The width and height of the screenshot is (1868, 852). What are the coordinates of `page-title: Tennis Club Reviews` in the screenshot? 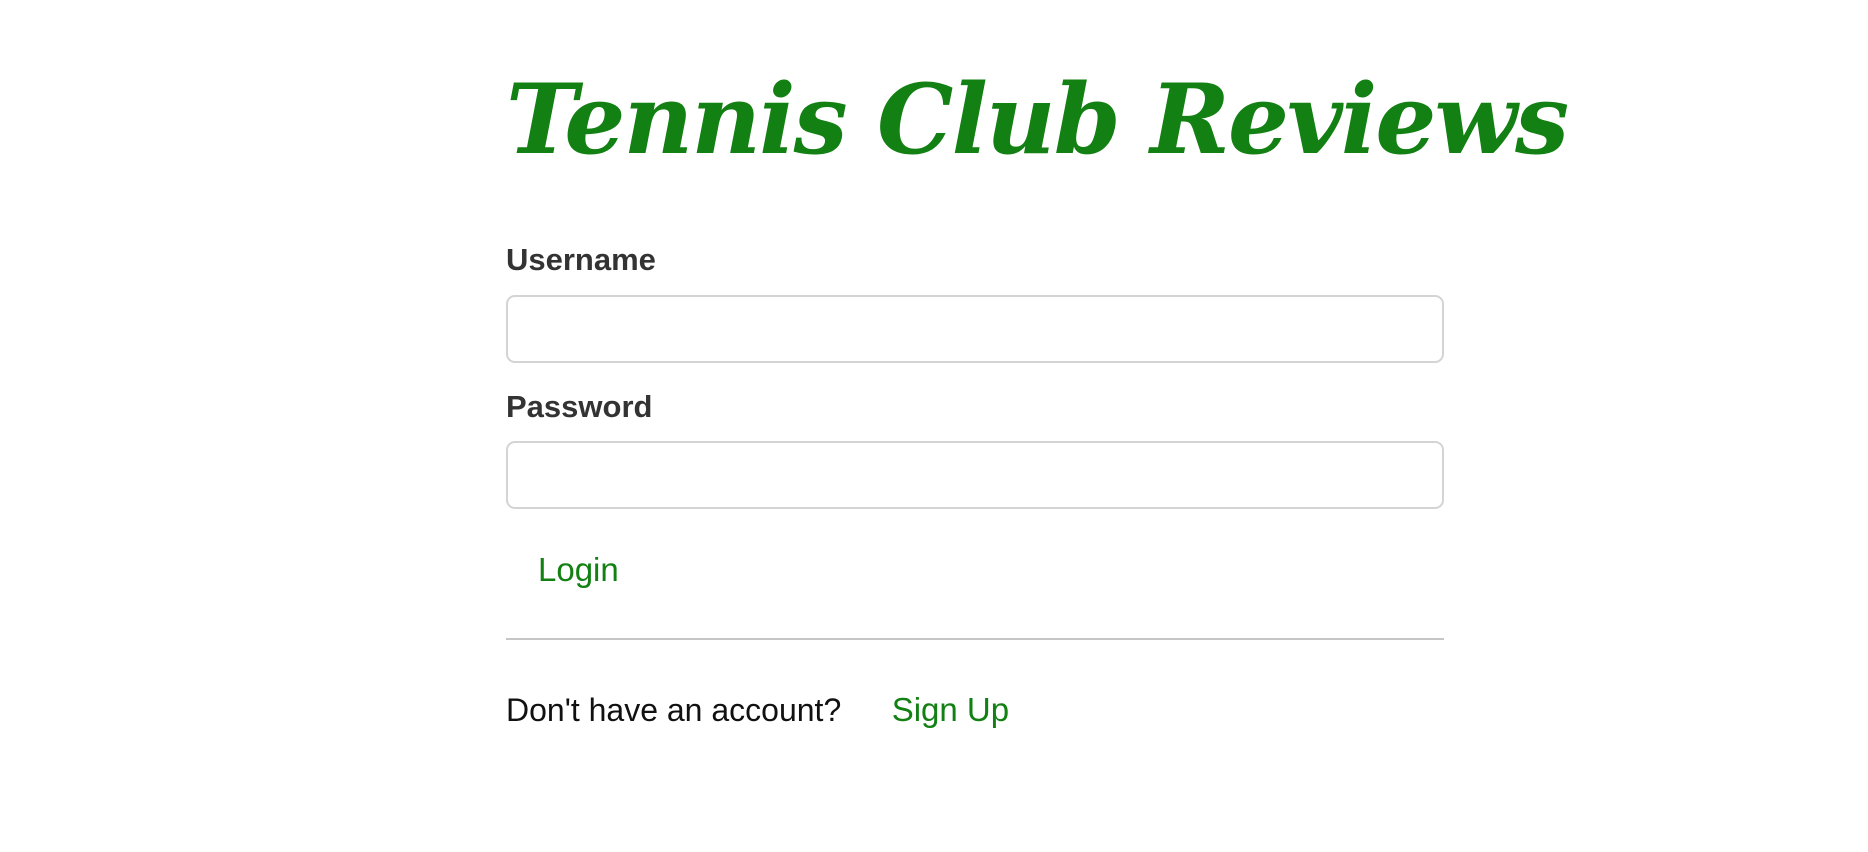 It's located at (1037, 119).